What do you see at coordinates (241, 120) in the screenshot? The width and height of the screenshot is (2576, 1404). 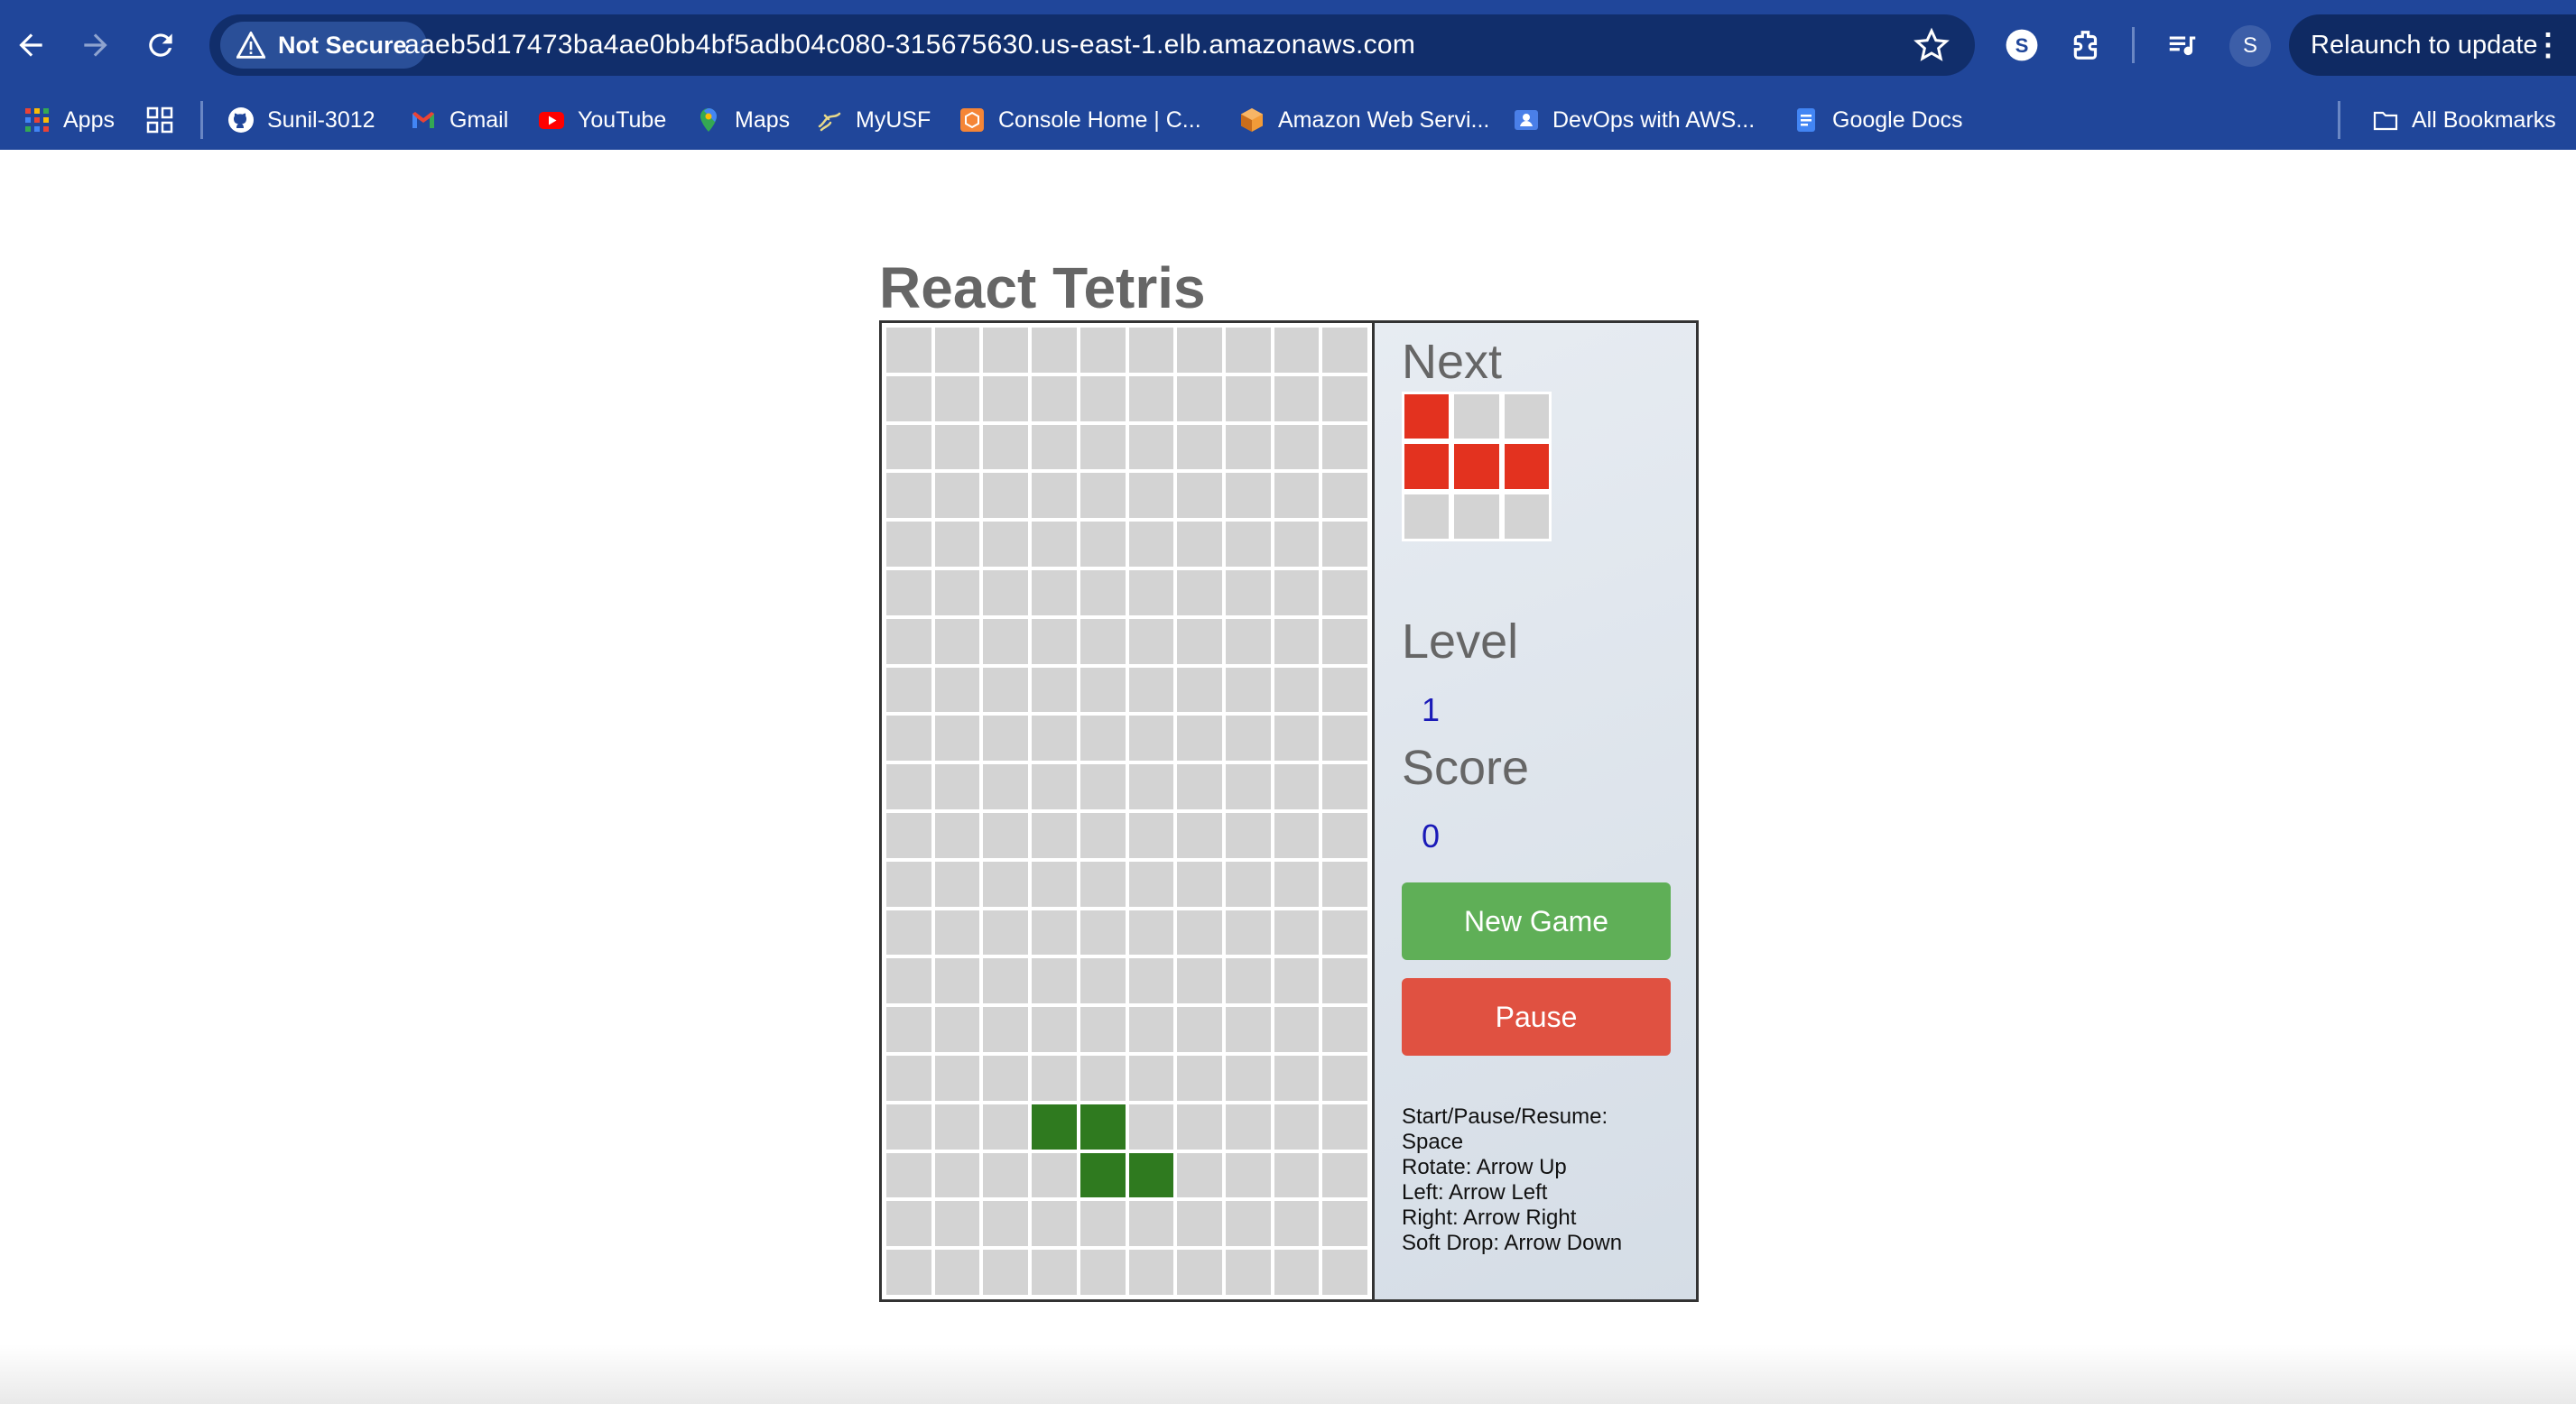 I see `github-icon` at bounding box center [241, 120].